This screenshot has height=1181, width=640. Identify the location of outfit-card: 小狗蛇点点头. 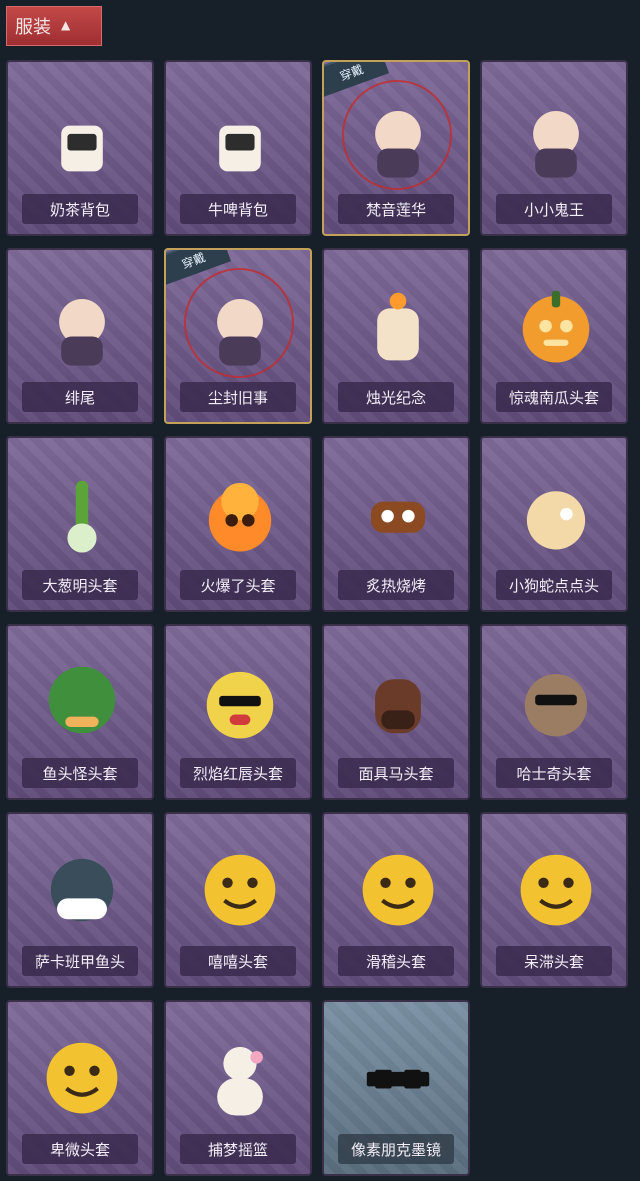
(554, 524).